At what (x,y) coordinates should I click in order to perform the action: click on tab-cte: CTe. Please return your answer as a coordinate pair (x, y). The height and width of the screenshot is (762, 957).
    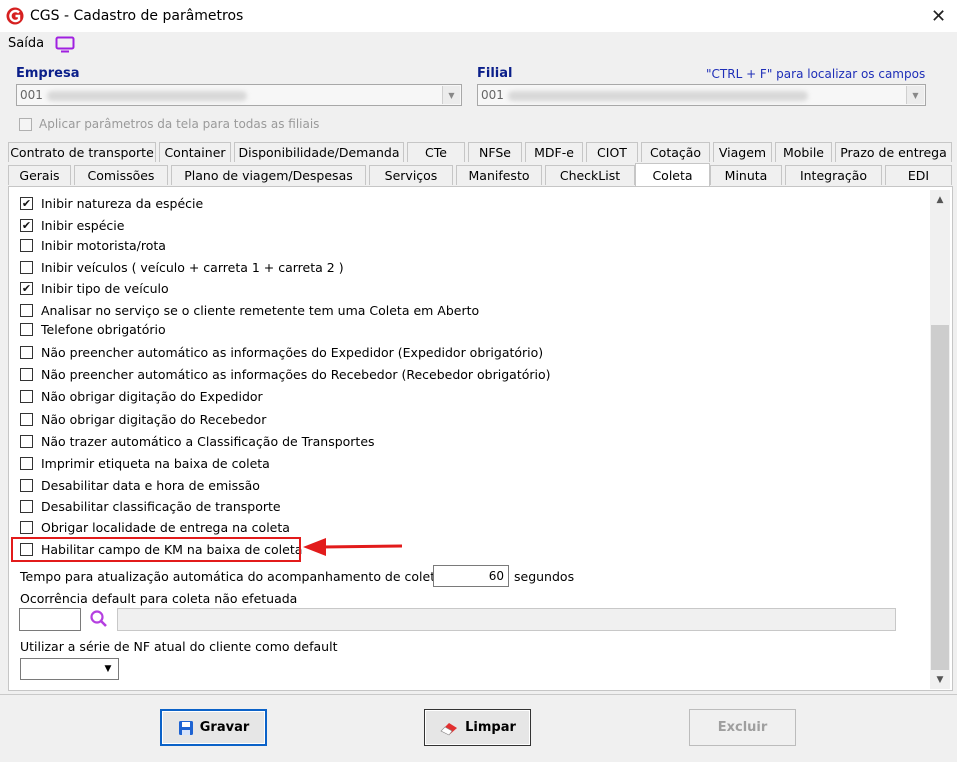
    Looking at the image, I should click on (436, 152).